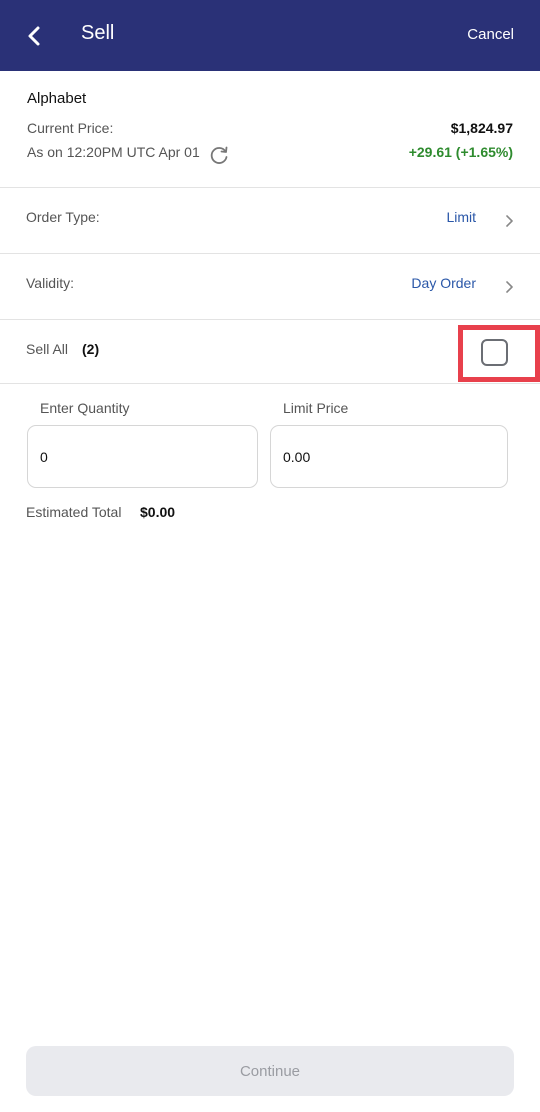 The width and height of the screenshot is (540, 1112). What do you see at coordinates (494, 352) in the screenshot?
I see `sell-all-checkbox` at bounding box center [494, 352].